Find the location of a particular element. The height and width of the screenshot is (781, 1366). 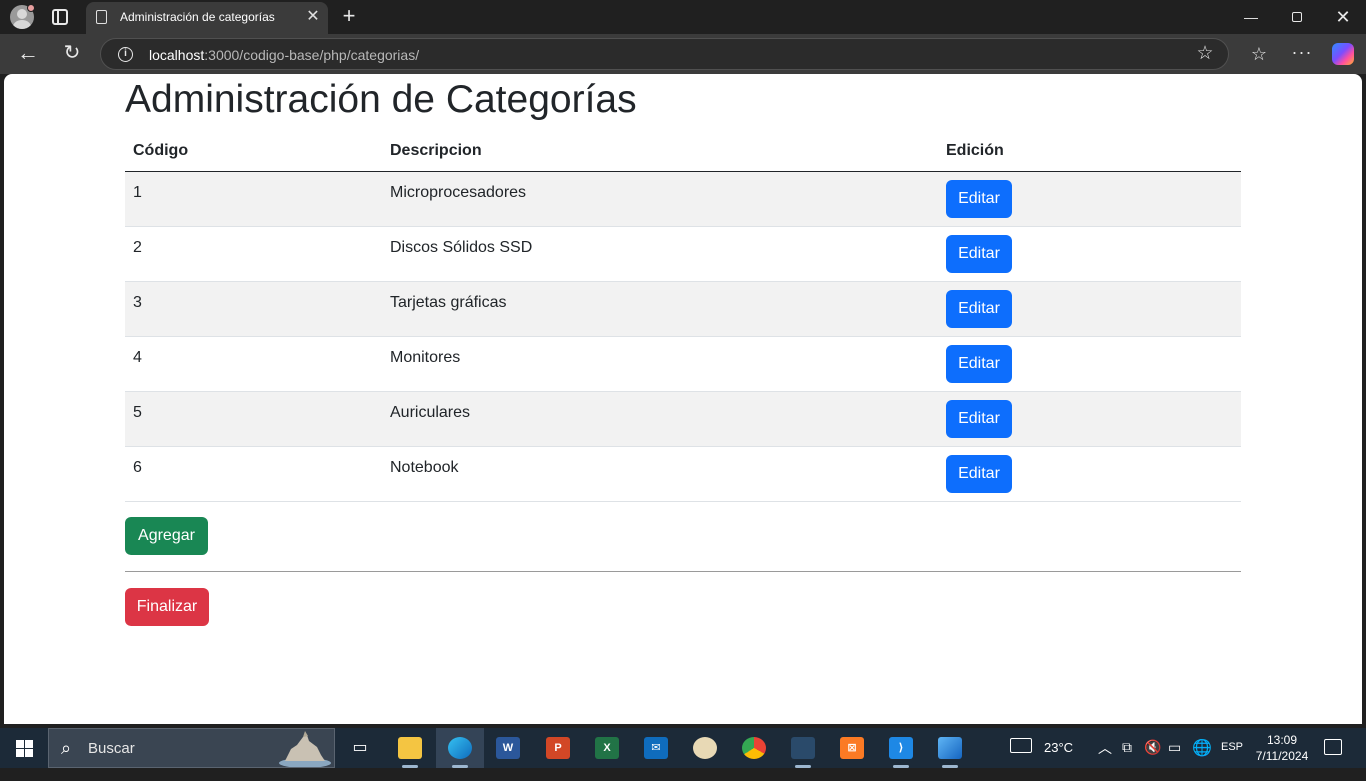

meet-icon: ⧉ is located at coordinates (1127, 759).